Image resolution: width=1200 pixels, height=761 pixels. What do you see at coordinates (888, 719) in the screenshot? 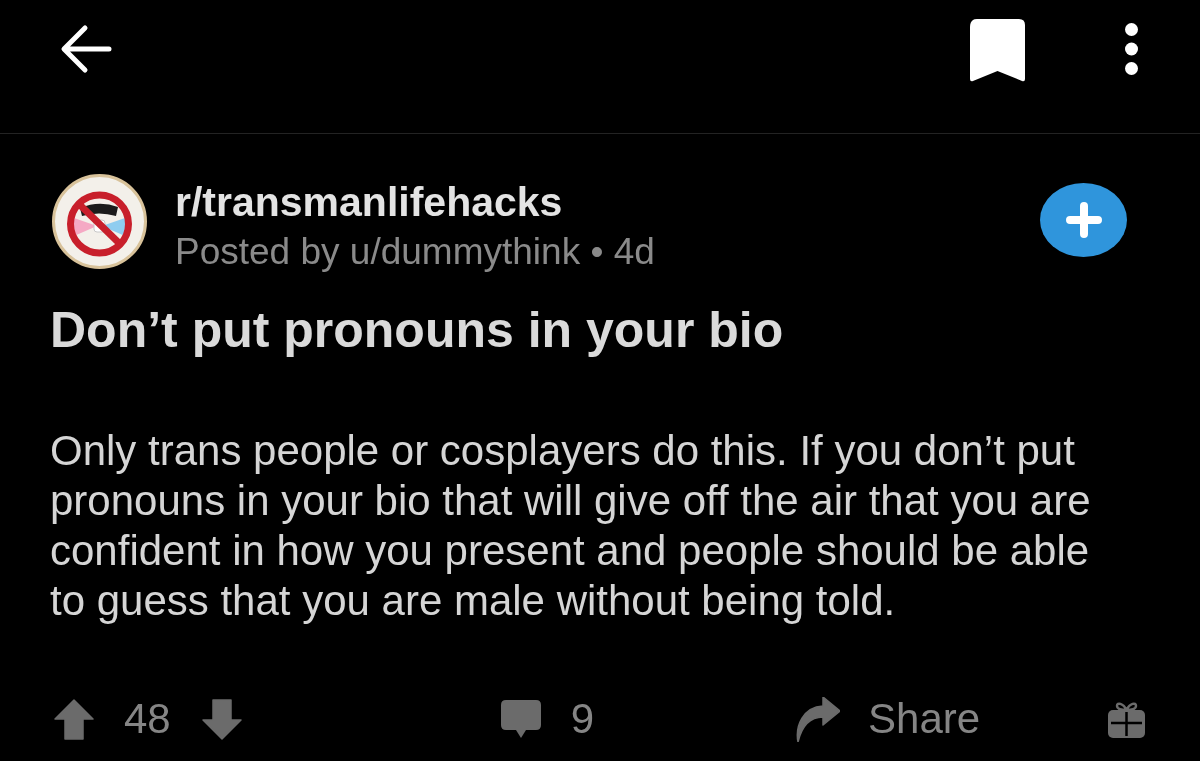
I see `share-button: Share` at bounding box center [888, 719].